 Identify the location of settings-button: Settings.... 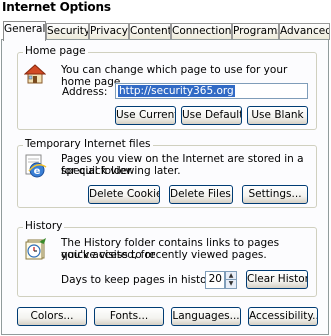
(275, 194).